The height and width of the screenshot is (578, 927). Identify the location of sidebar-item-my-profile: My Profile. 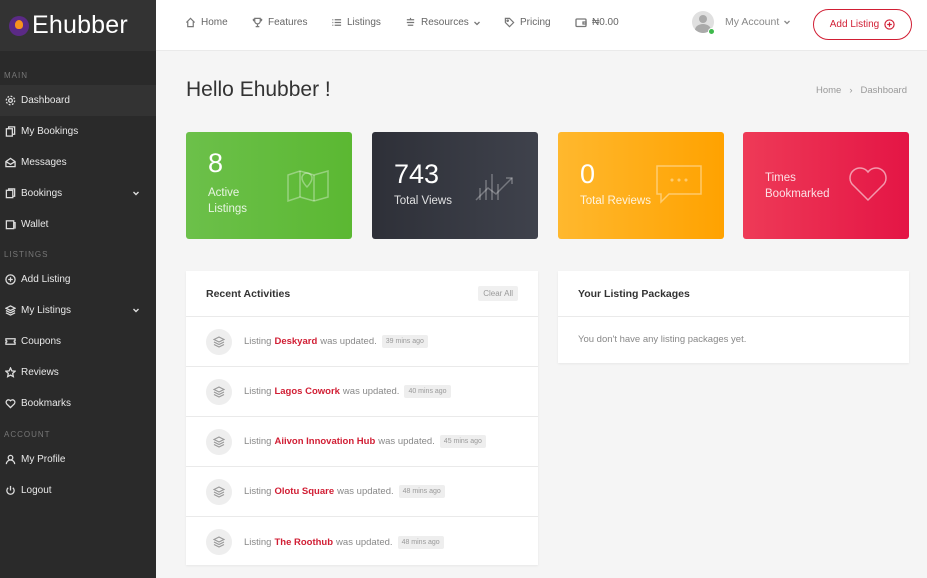
(78, 459).